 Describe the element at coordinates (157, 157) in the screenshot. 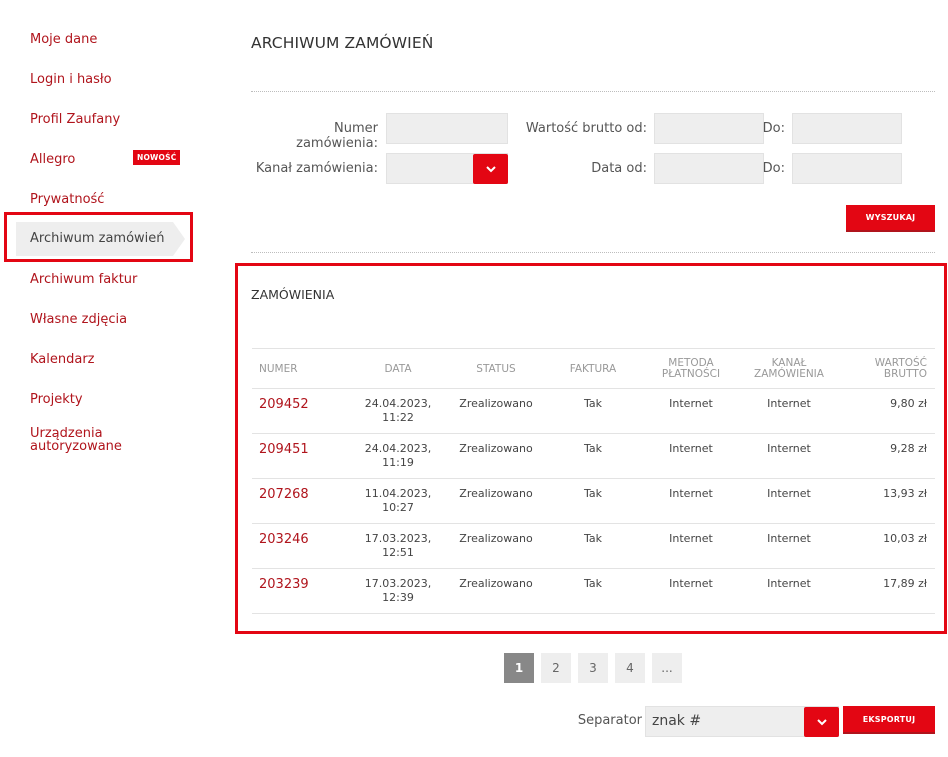

I see `new-badge: NOWOŚĆ` at that location.